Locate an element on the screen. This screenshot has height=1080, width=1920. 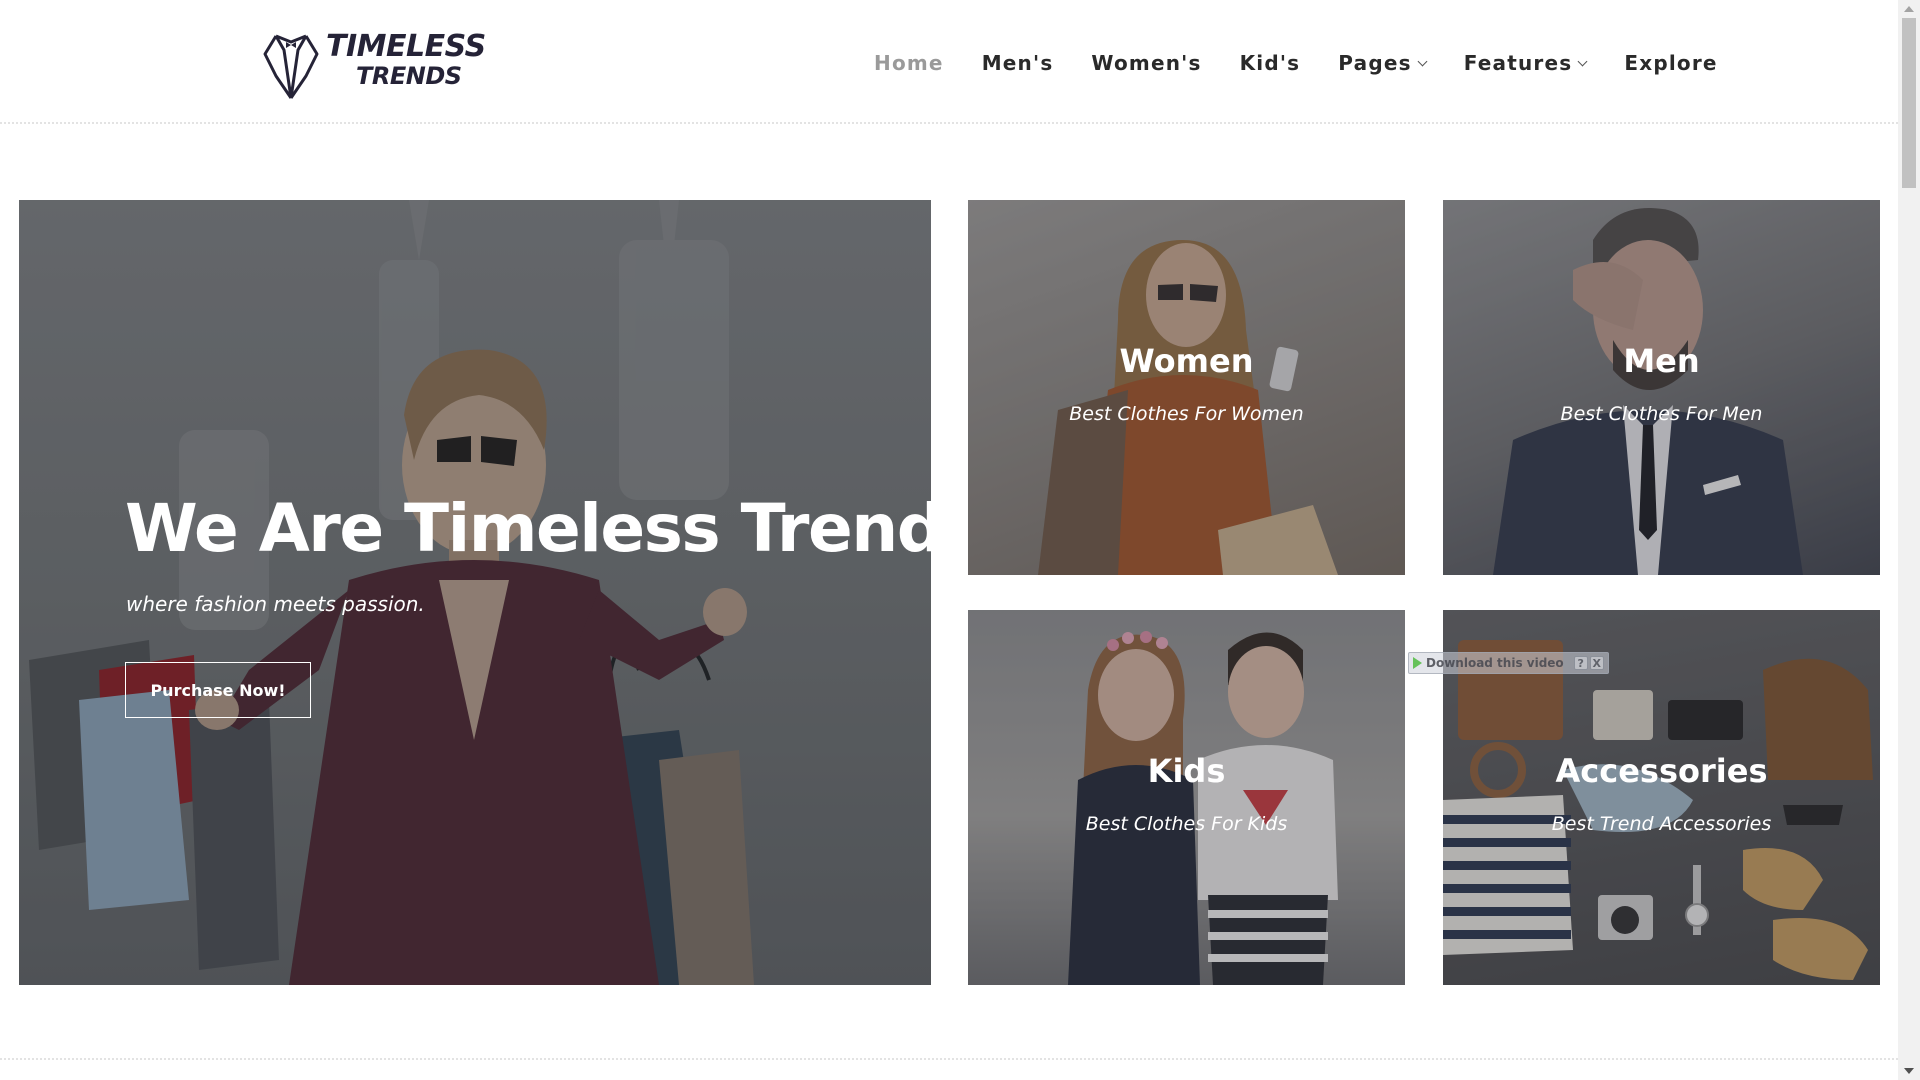
category-subtitle-accessories: Best Trend Accessories is located at coordinates (1661, 824).